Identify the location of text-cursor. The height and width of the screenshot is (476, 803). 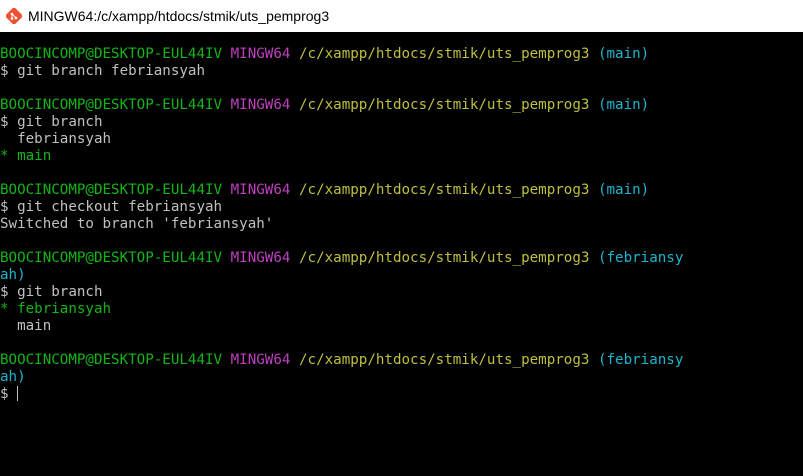
(18, 393).